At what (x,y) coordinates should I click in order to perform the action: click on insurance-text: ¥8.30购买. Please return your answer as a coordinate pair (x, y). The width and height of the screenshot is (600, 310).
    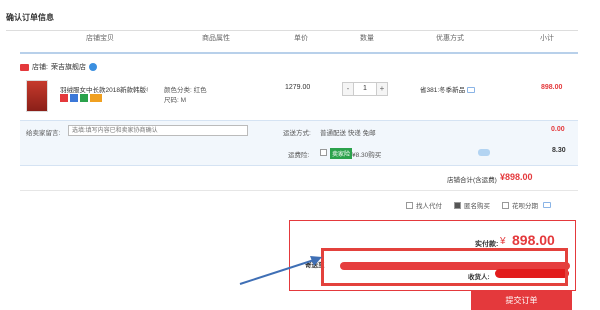
    Looking at the image, I should click on (367, 155).